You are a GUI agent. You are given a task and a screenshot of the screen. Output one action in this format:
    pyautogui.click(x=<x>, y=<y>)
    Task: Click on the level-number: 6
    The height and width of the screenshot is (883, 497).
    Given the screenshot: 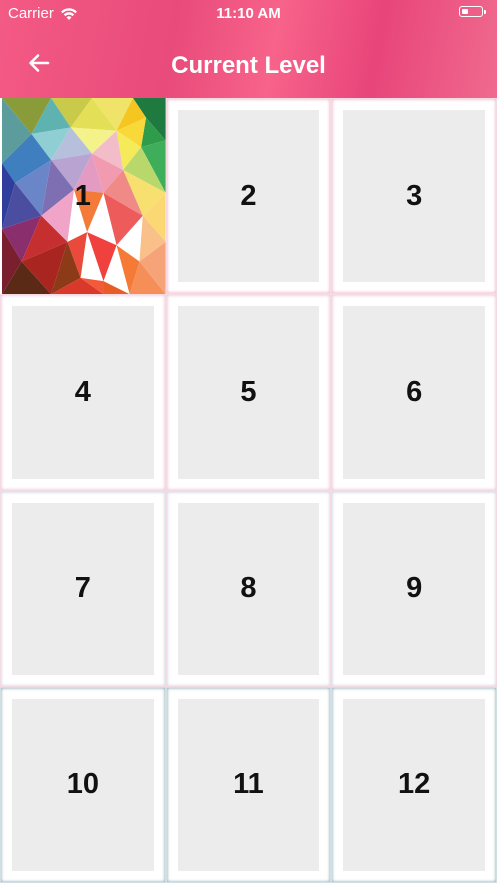 What is the action you would take?
    pyautogui.click(x=414, y=391)
    